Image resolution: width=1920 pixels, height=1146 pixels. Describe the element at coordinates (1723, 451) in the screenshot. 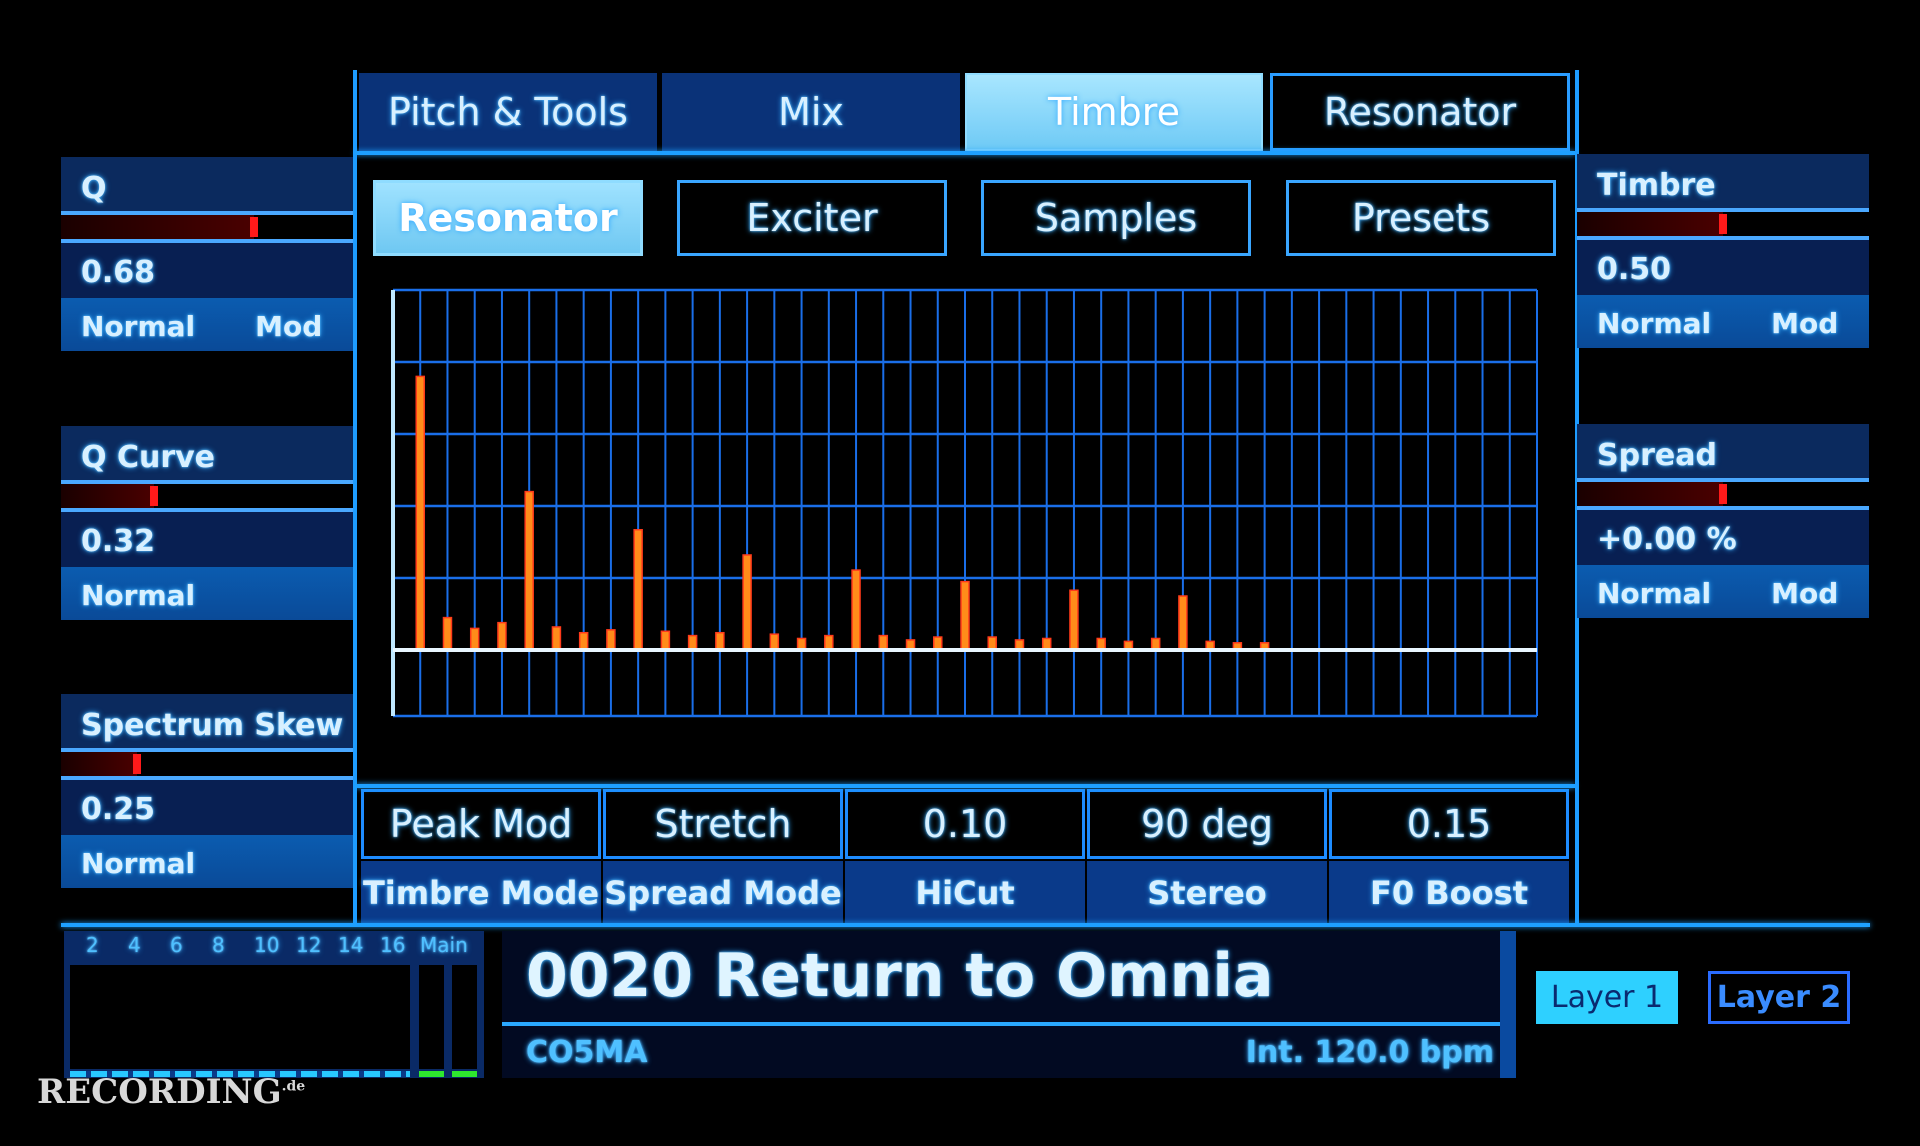

I see `panel-title: Spread` at that location.